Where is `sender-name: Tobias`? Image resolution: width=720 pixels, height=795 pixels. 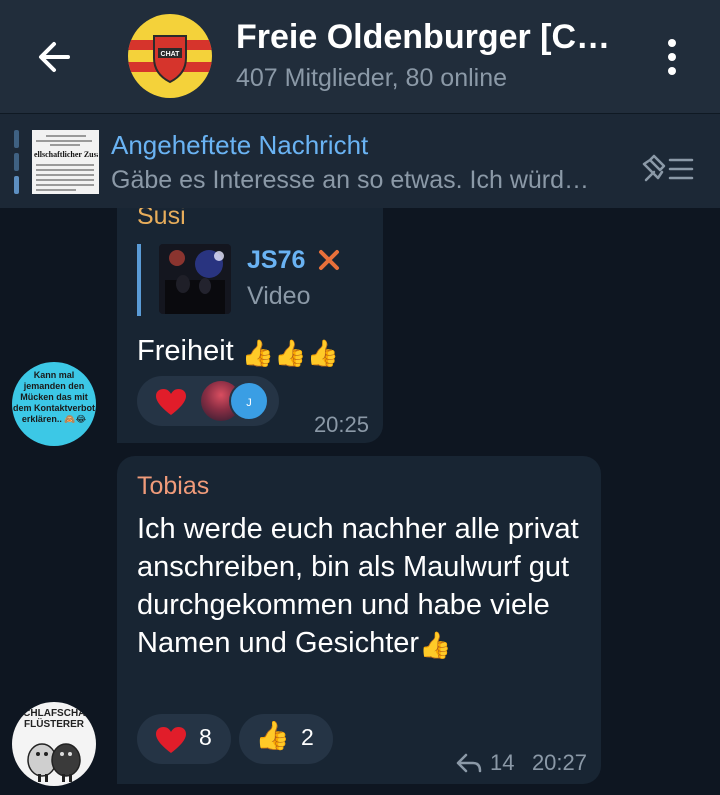 sender-name: Tobias is located at coordinates (173, 486).